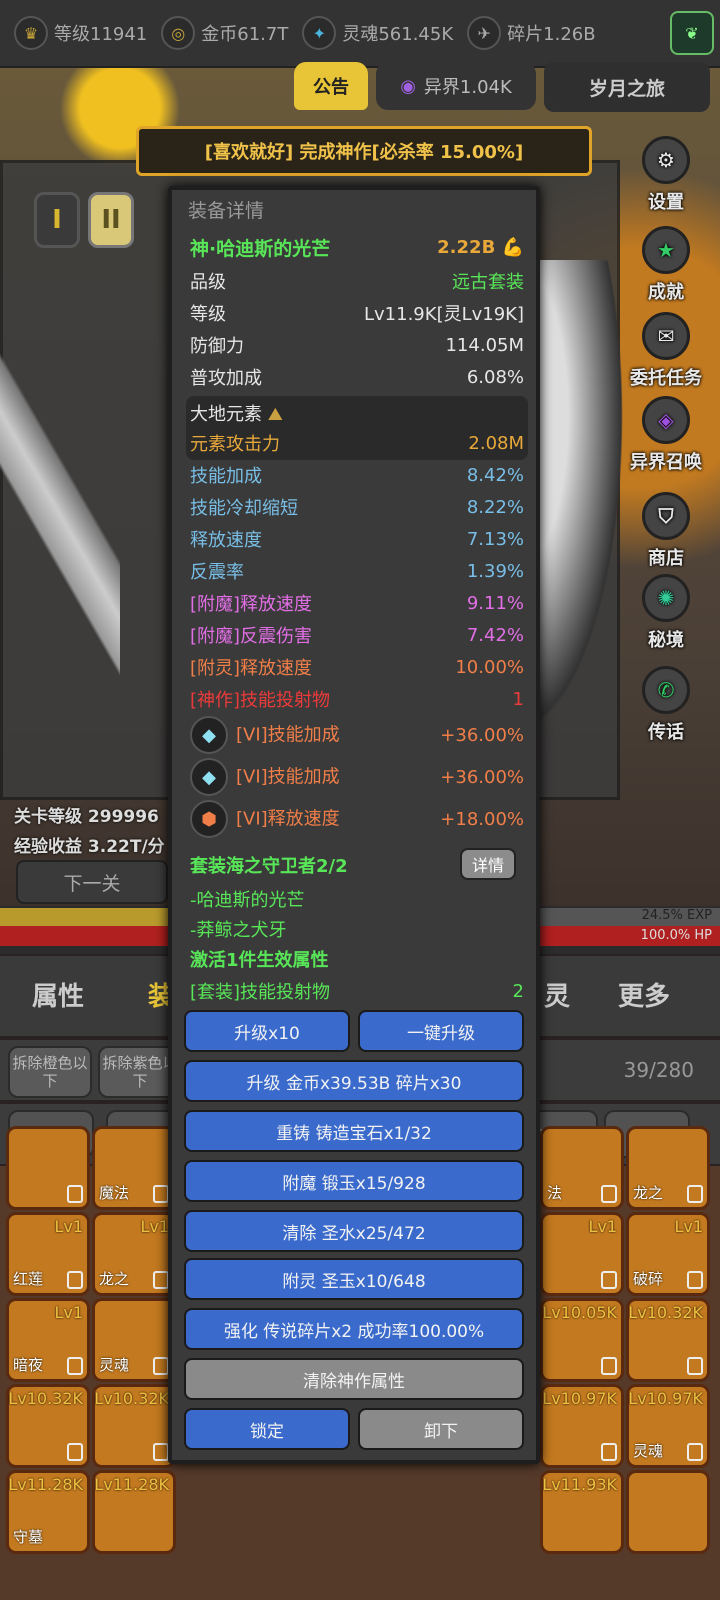 This screenshot has height=1600, width=720. What do you see at coordinates (86, 917) in the screenshot?
I see `xp-bar-fill` at bounding box center [86, 917].